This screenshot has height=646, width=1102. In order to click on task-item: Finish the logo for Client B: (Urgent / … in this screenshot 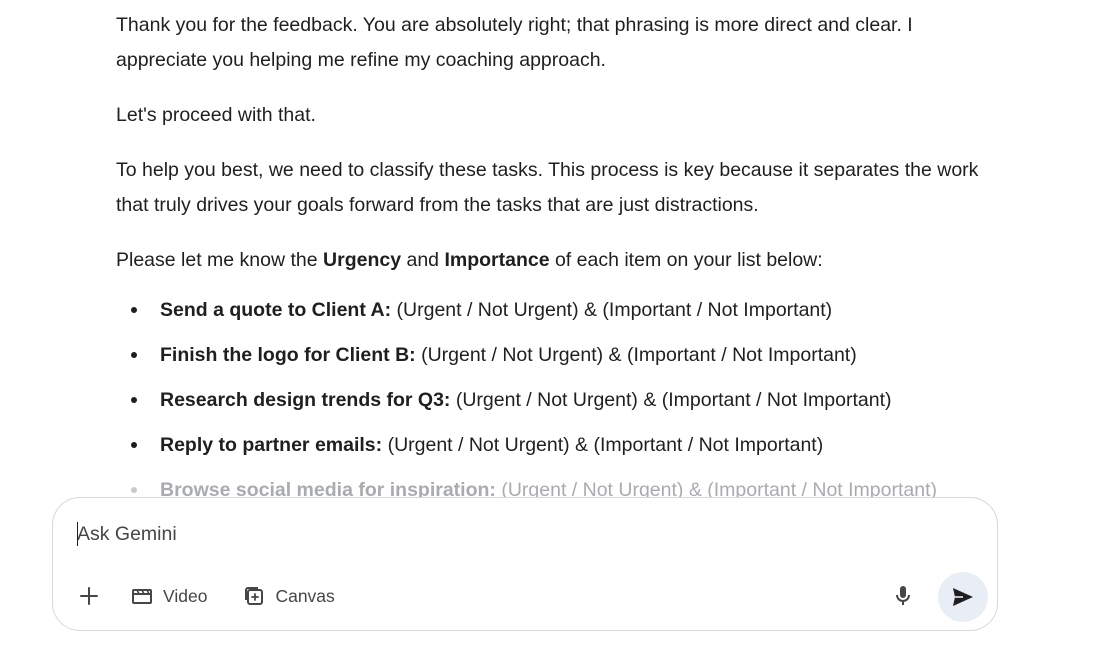, I will do `click(556, 355)`.